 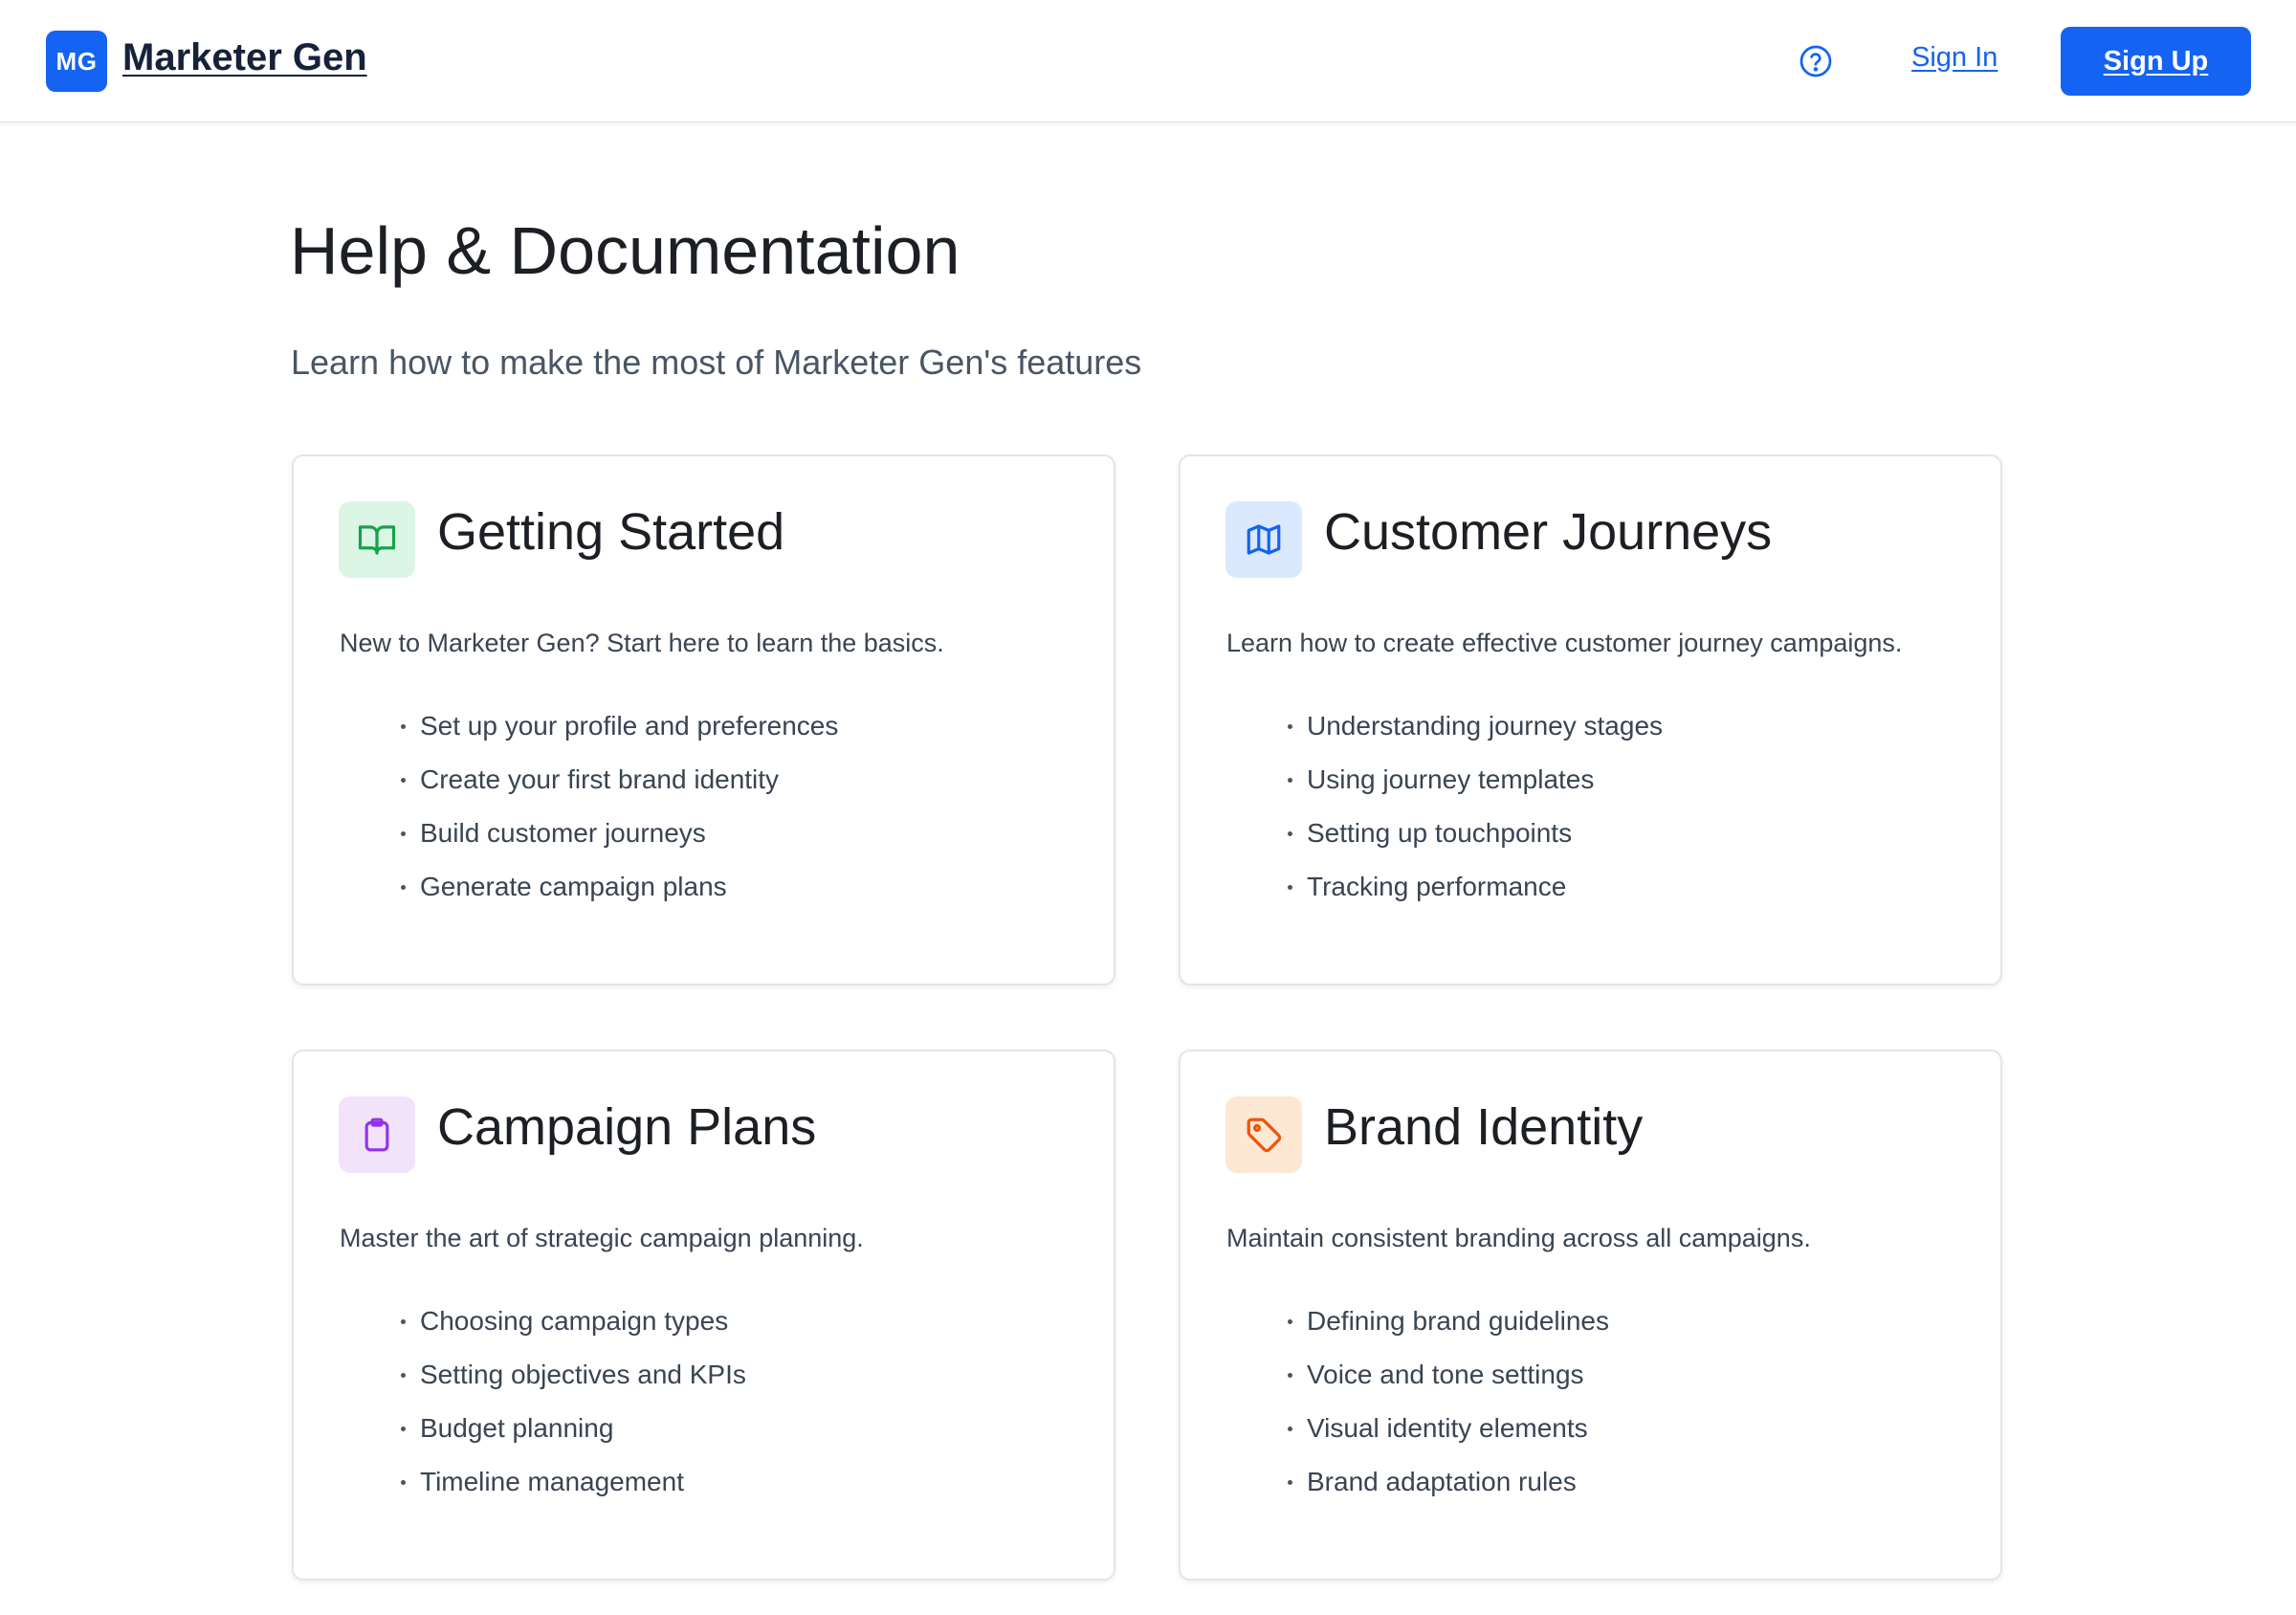 I want to click on topic-item: Understanding journey stages, so click(x=1475, y=734).